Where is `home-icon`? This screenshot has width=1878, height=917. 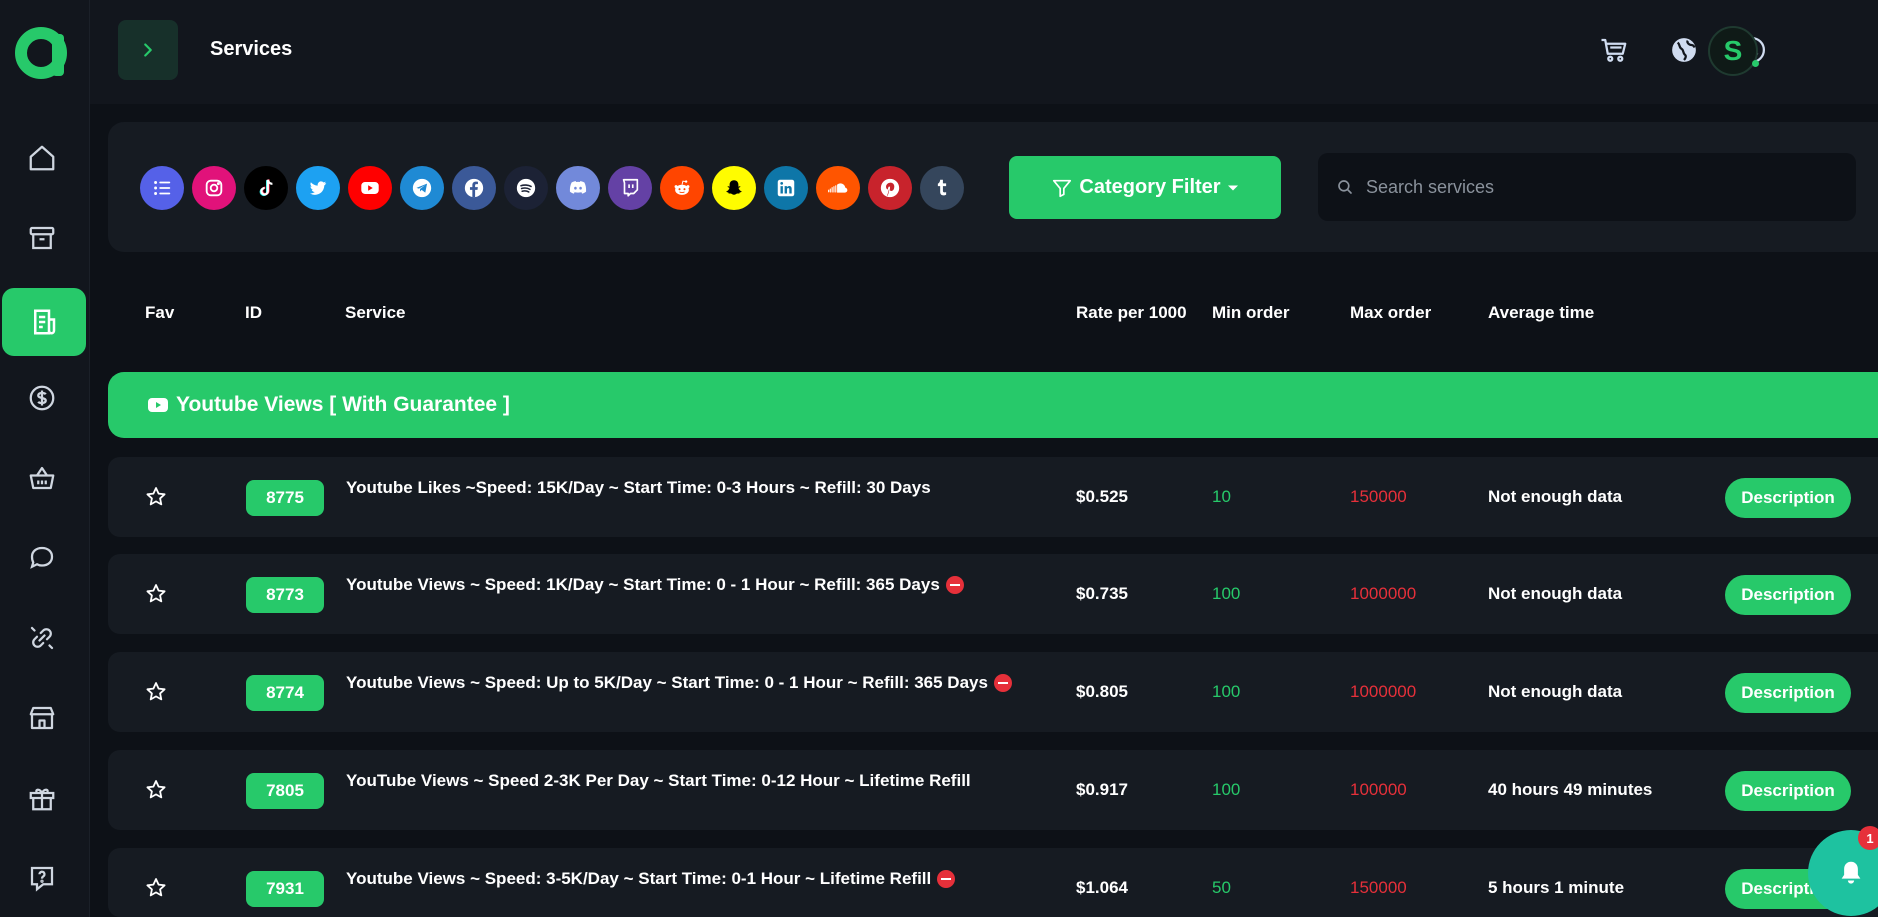 home-icon is located at coordinates (42, 158).